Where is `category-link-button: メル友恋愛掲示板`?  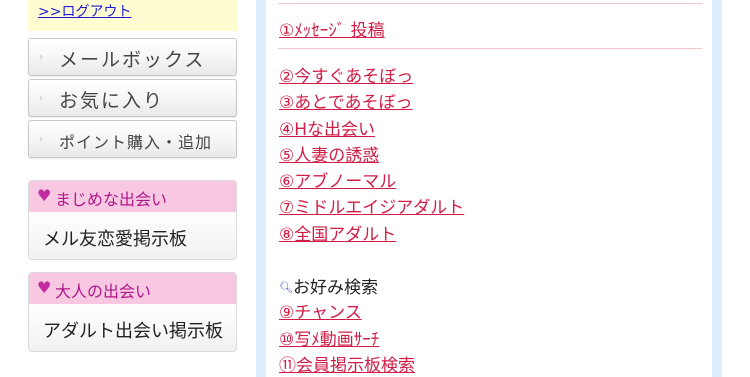
category-link-button: メル友恋愛掲示板 is located at coordinates (132, 235).